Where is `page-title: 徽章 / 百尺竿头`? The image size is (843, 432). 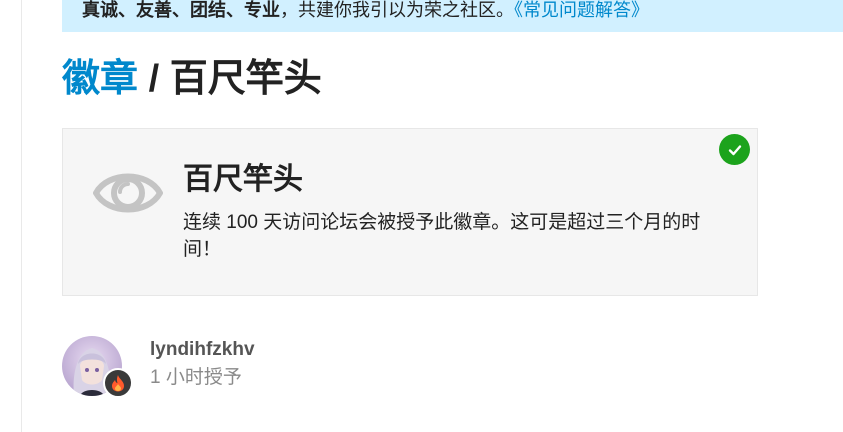
page-title: 徽章 / 百尺竿头 is located at coordinates (192, 79).